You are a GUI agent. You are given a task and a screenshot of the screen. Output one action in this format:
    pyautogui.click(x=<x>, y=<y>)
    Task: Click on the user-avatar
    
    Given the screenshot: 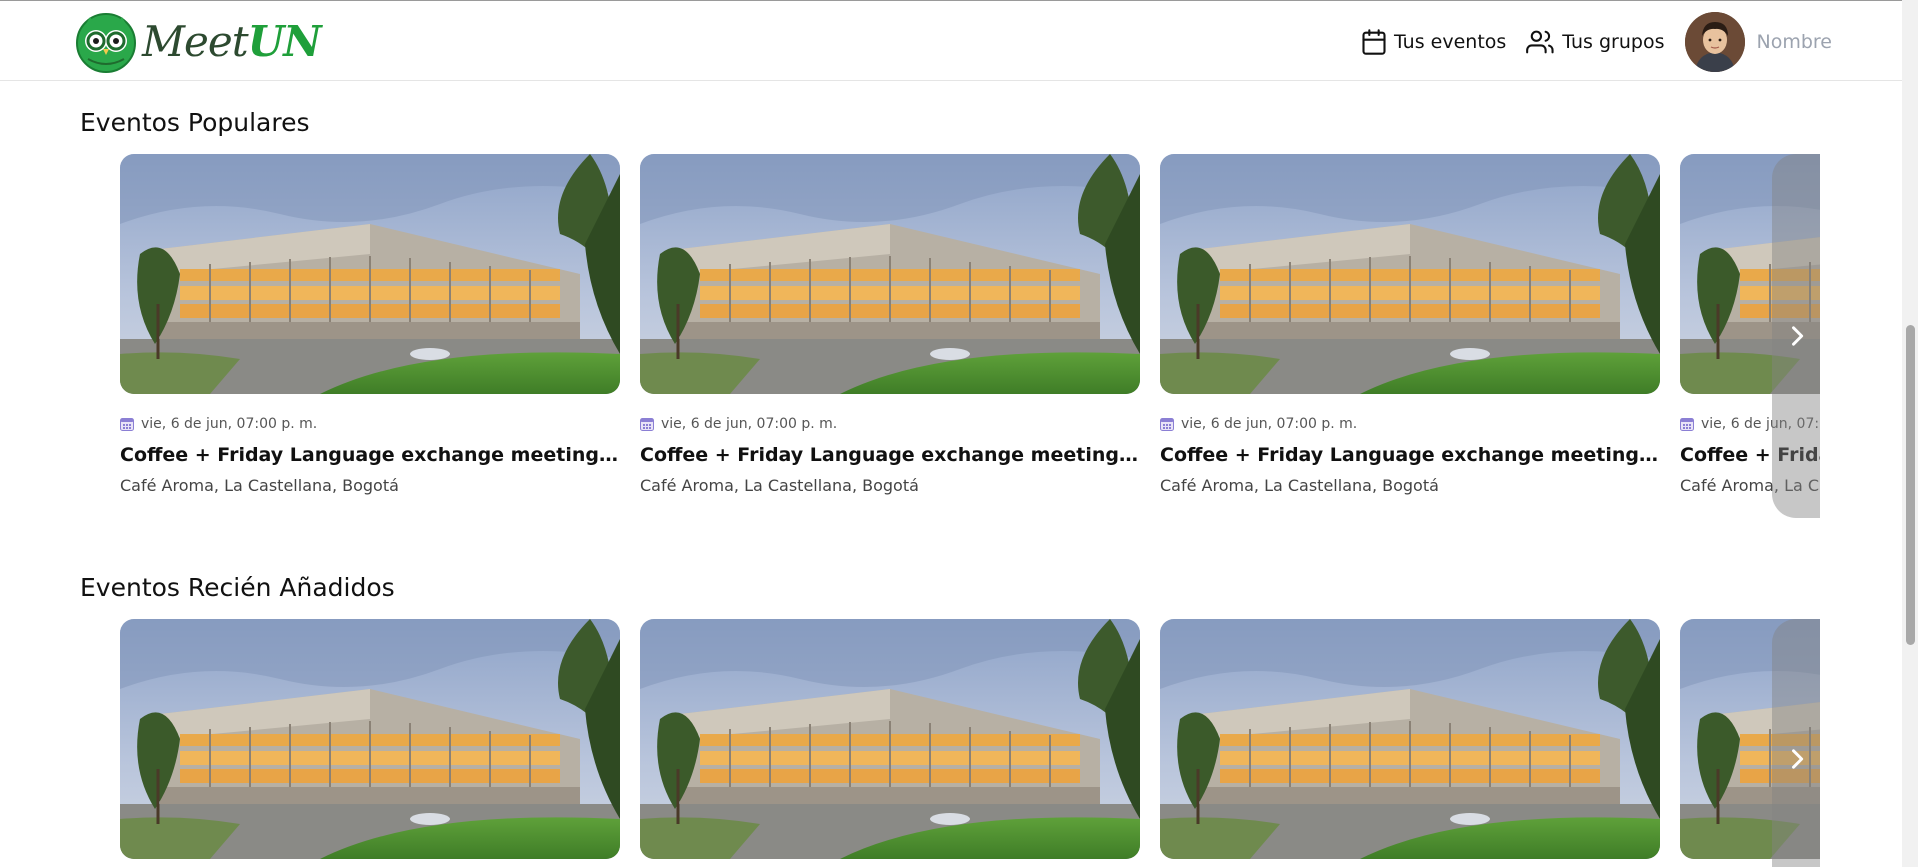 What is the action you would take?
    pyautogui.click(x=1714, y=42)
    